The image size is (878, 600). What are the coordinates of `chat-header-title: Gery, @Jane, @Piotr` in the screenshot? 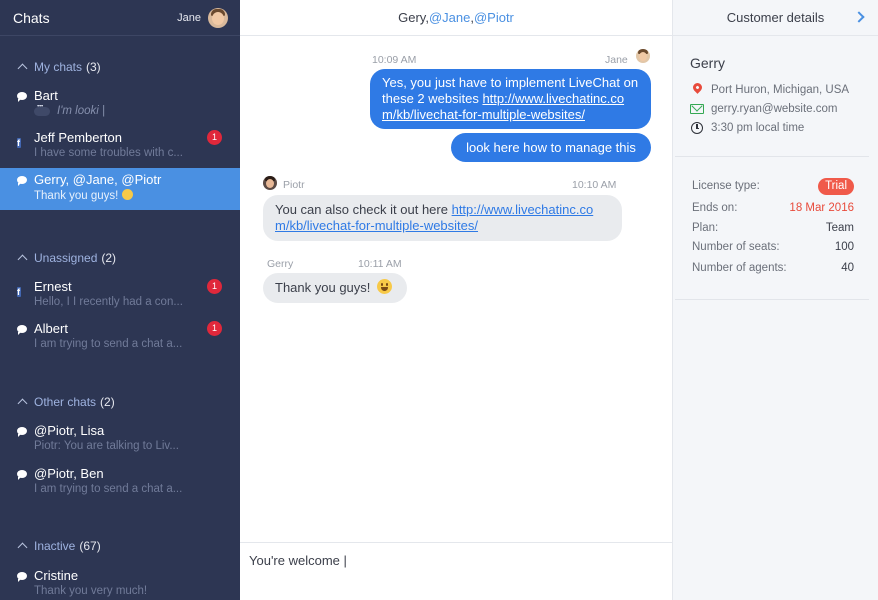 It's located at (456, 18).